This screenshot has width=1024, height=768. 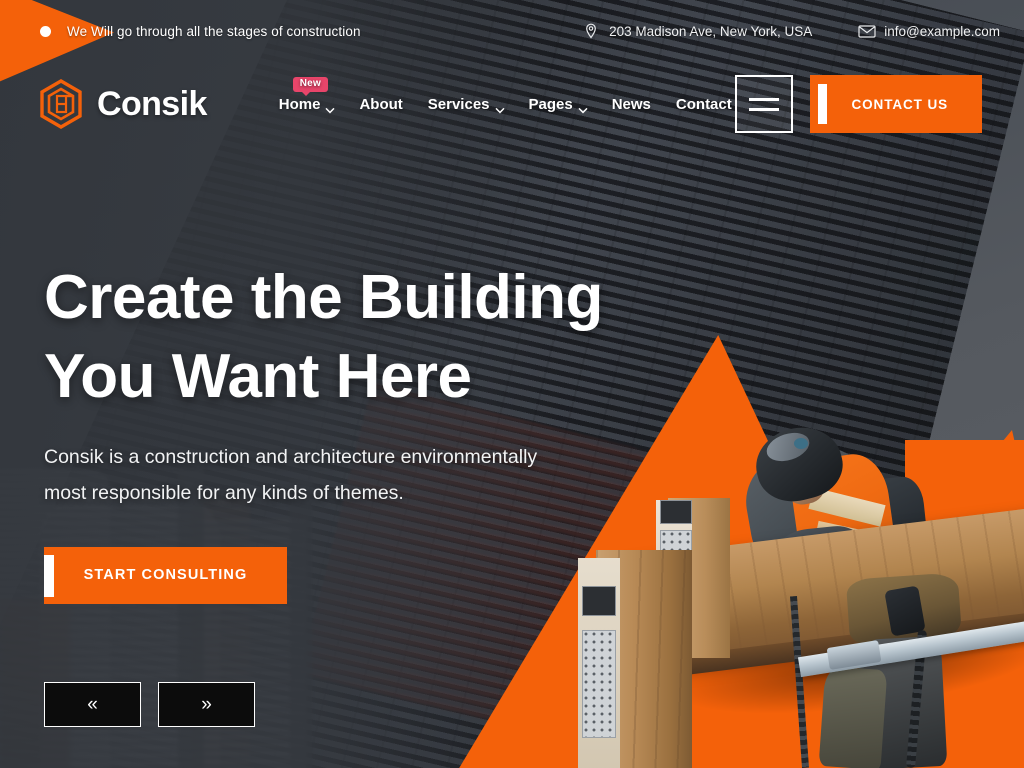 What do you see at coordinates (258, 377) in the screenshot?
I see `hero-title-line2: You Want Here` at bounding box center [258, 377].